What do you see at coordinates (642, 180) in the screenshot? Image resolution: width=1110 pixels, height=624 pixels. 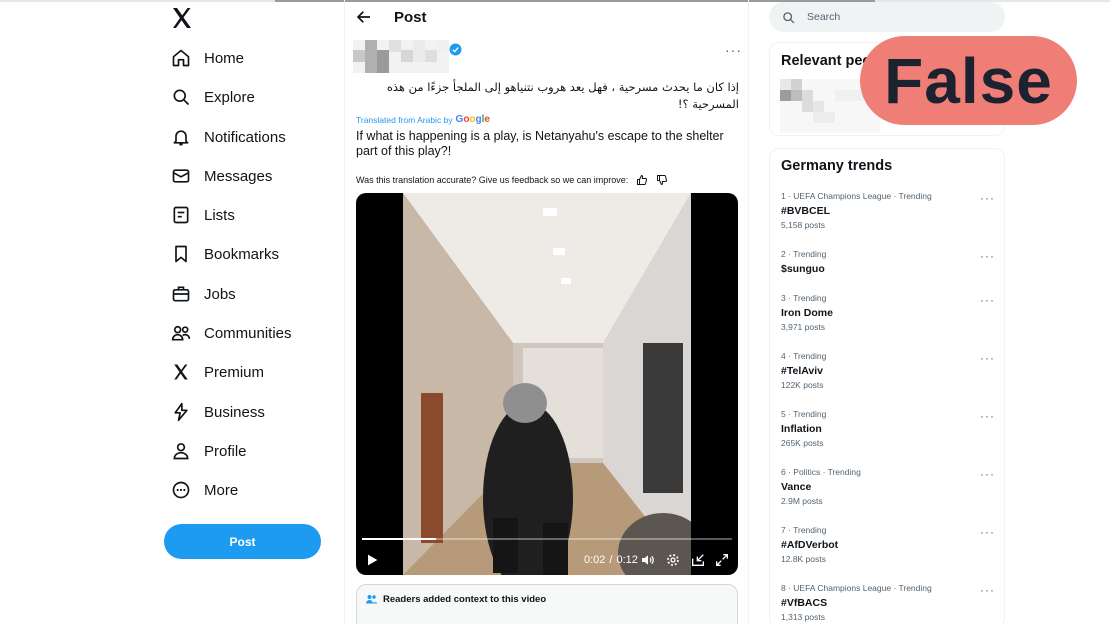 I see `thumbs-up-icon` at bounding box center [642, 180].